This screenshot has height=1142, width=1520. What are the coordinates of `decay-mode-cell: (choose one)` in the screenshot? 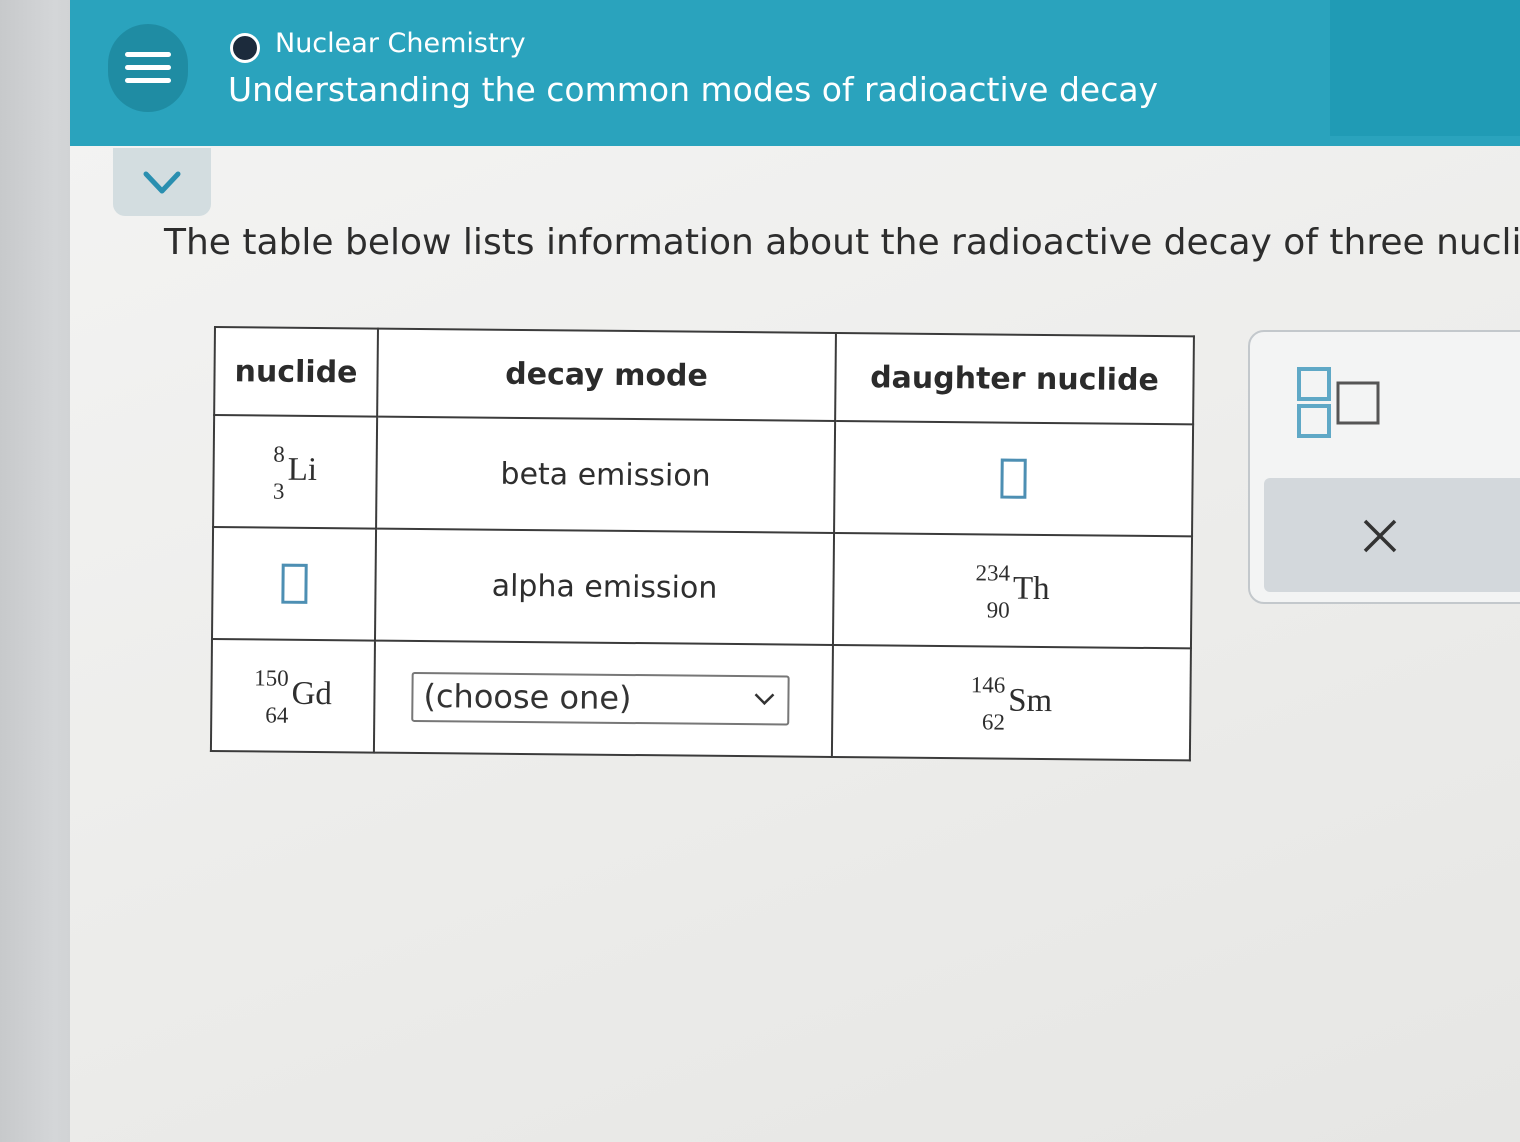 It's located at (603, 698).